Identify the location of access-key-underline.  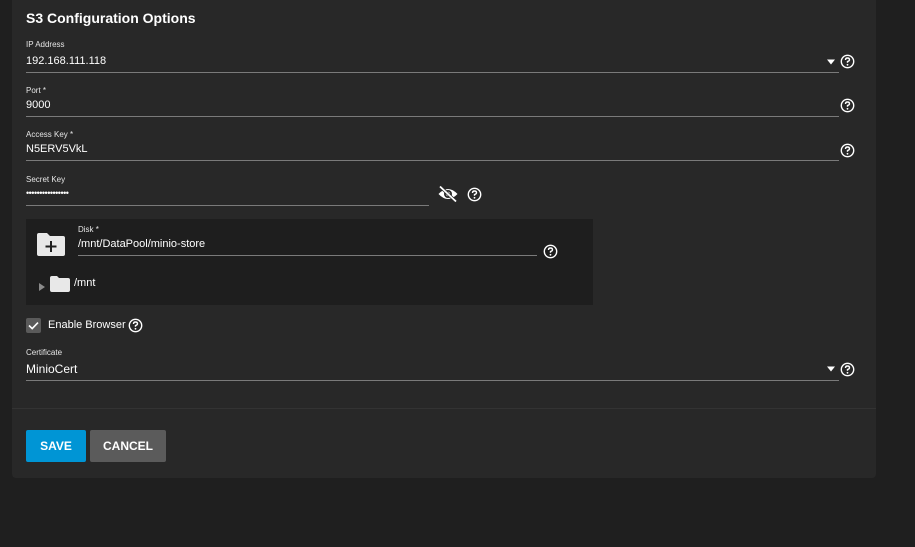
(432, 160).